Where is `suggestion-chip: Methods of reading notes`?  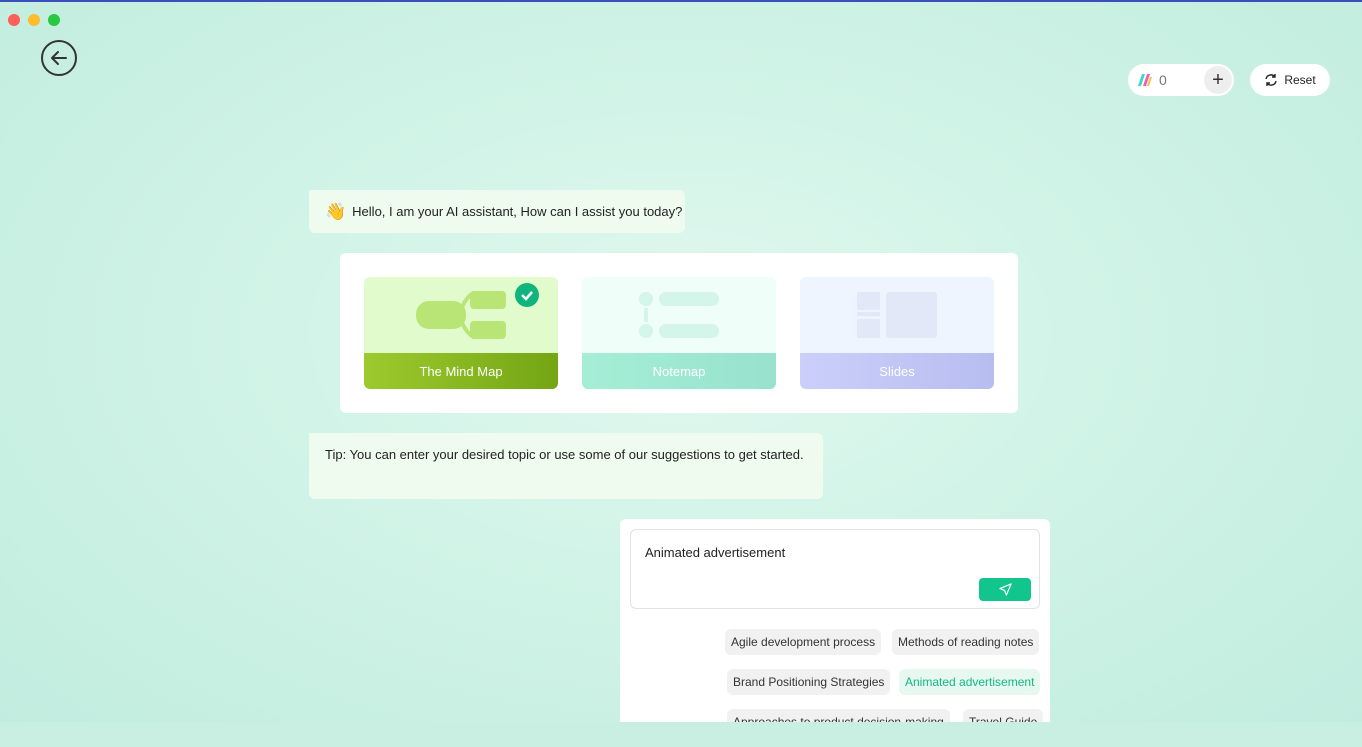 suggestion-chip: Methods of reading notes is located at coordinates (966, 642).